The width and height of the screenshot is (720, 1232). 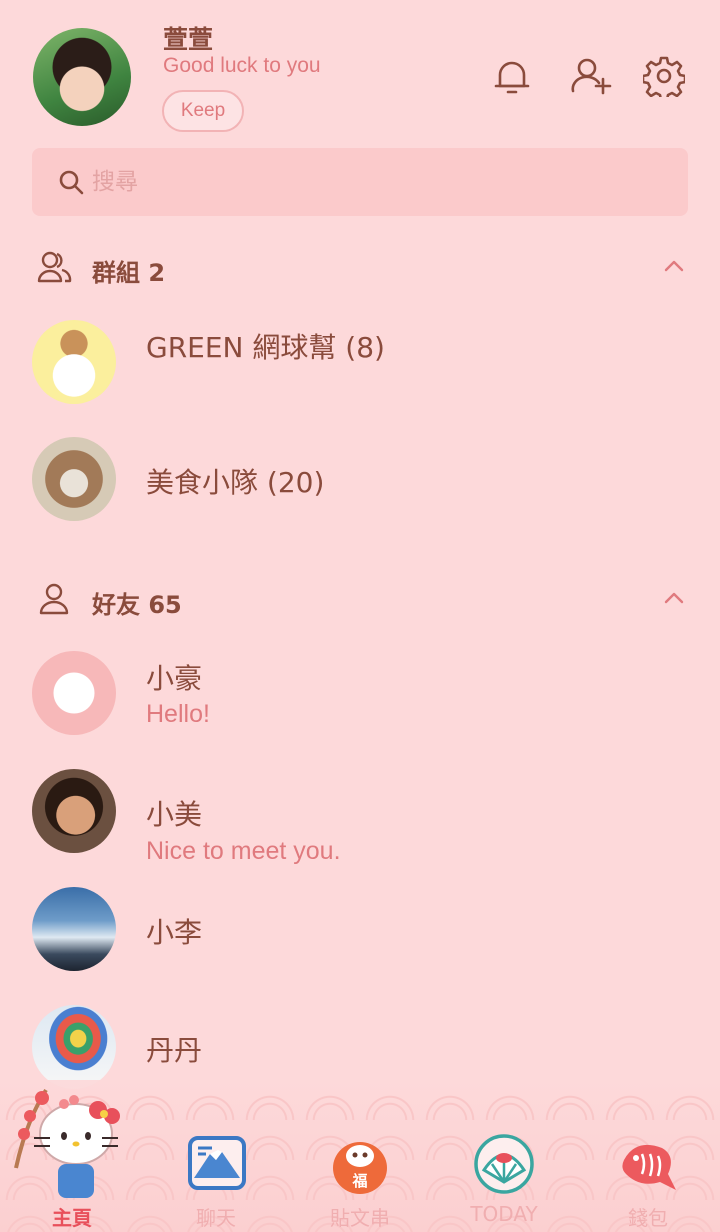 What do you see at coordinates (504, 1214) in the screenshot?
I see `nav-today-label: TODAY` at bounding box center [504, 1214].